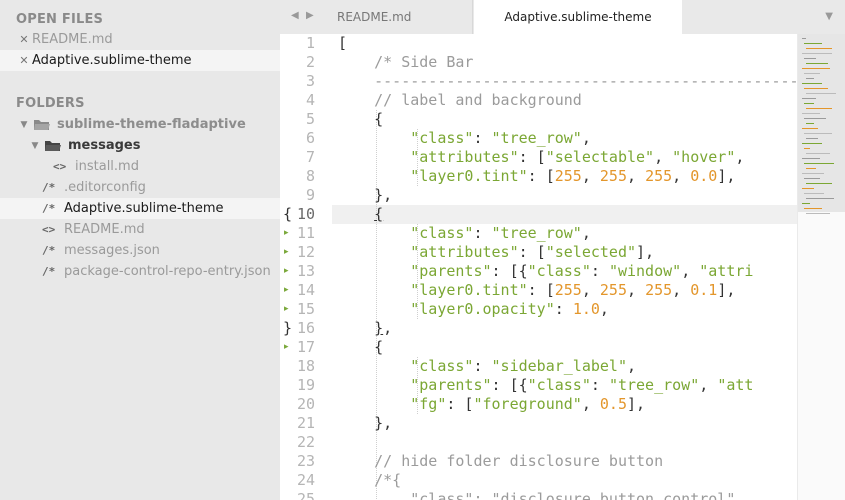 This screenshot has height=500, width=845. I want to click on code-line: "parents": [{"class": "tree_row", "att, so click(545, 385).